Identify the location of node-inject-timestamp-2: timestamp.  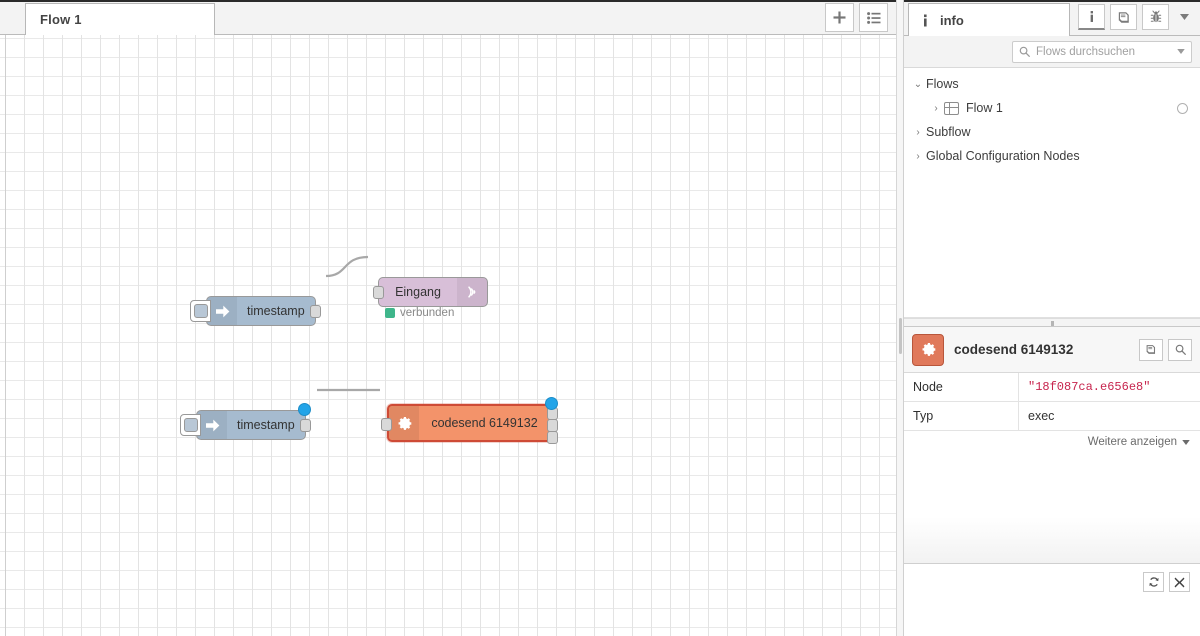
(245, 421).